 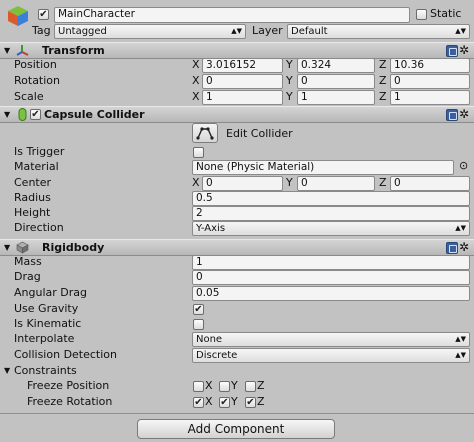 What do you see at coordinates (73, 50) in the screenshot?
I see `transform-title: Transform` at bounding box center [73, 50].